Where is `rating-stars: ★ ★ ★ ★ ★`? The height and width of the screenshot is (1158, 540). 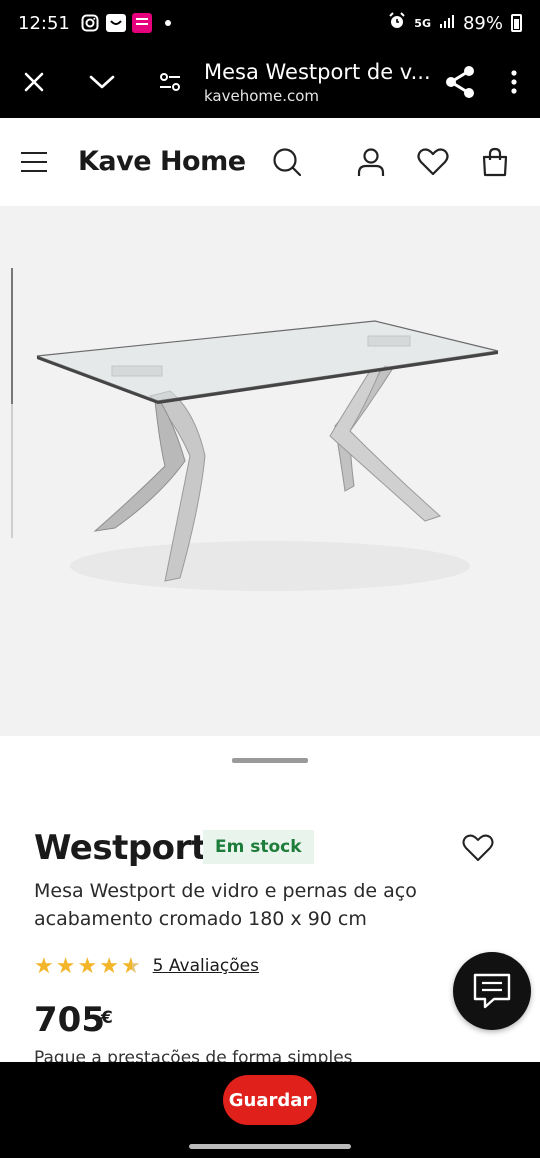
rating-stars: ★ ★ ★ ★ ★ is located at coordinates (87, 966).